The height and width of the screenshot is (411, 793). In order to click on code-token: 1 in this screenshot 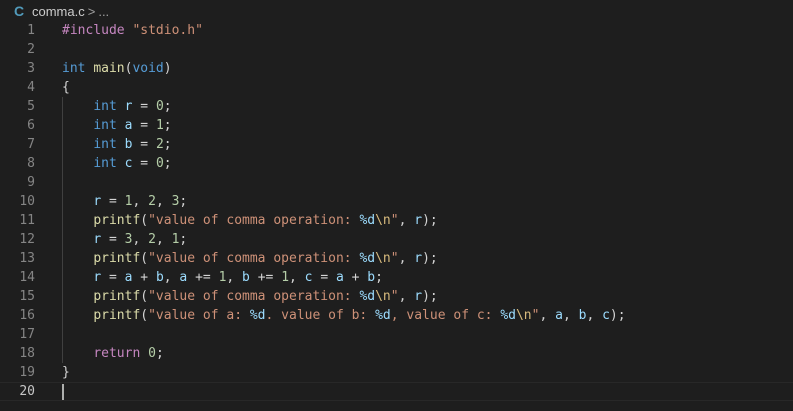, I will do `click(159, 125)`.